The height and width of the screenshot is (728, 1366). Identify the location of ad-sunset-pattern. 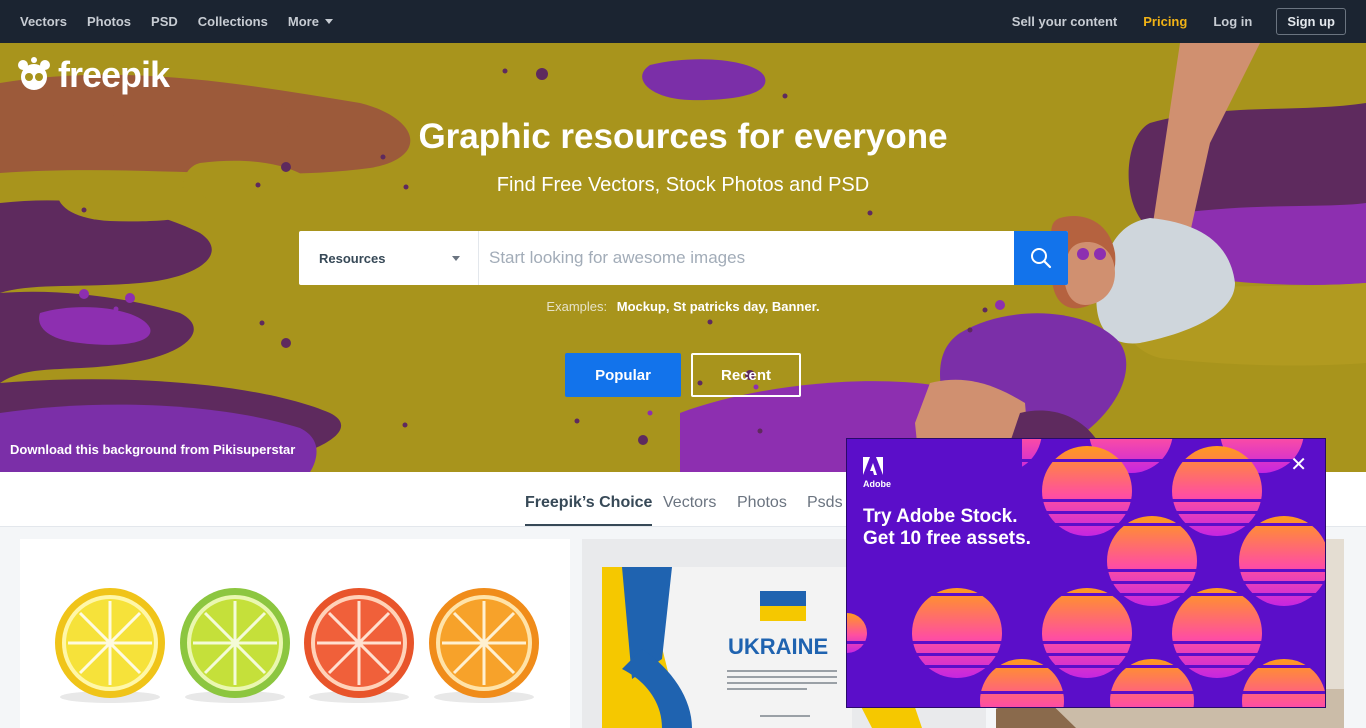
(1086, 573).